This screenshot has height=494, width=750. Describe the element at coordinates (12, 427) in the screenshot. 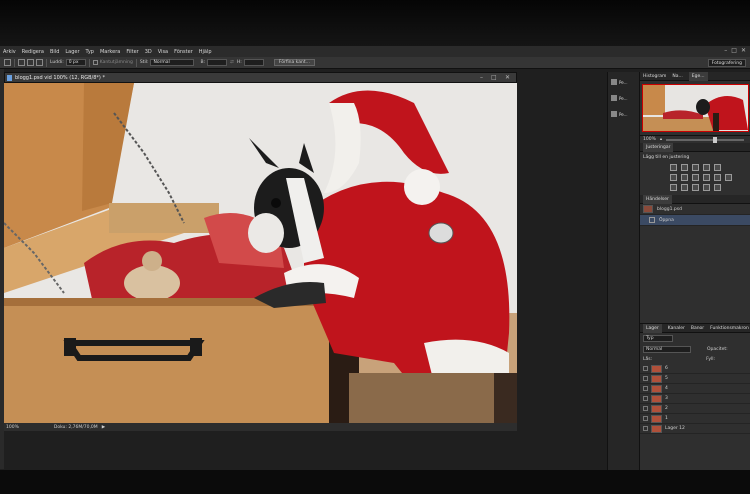

I see `zoom-level: 100%` at that location.